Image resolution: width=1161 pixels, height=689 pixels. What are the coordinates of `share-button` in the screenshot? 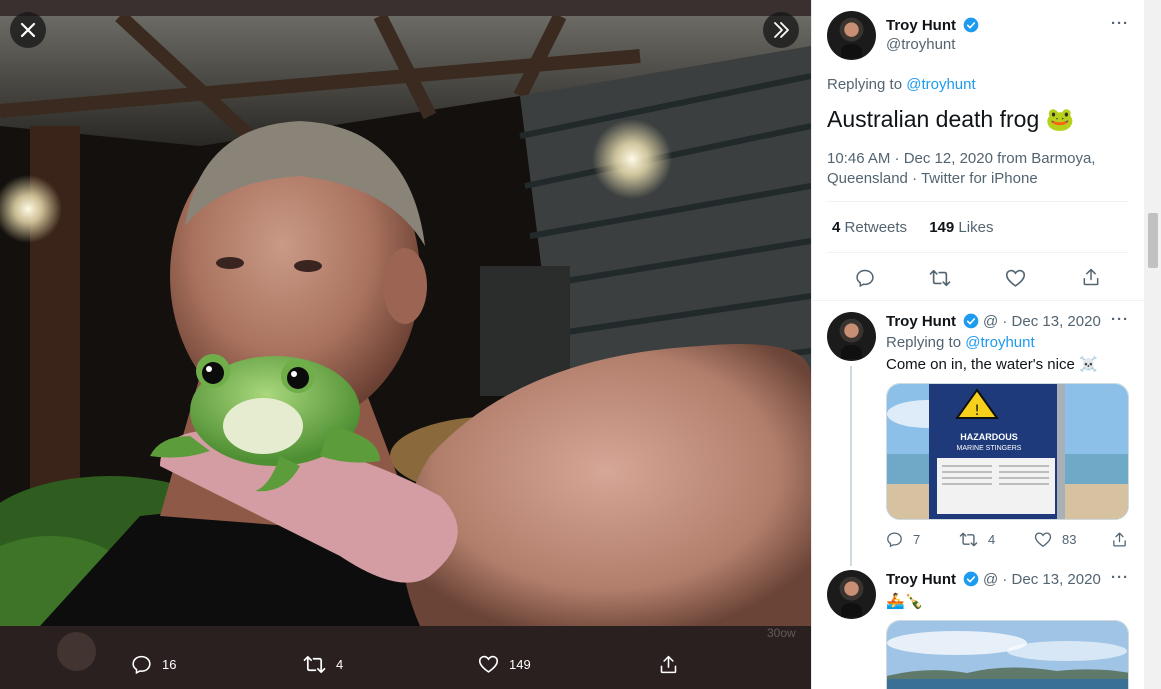 It's located at (1091, 279).